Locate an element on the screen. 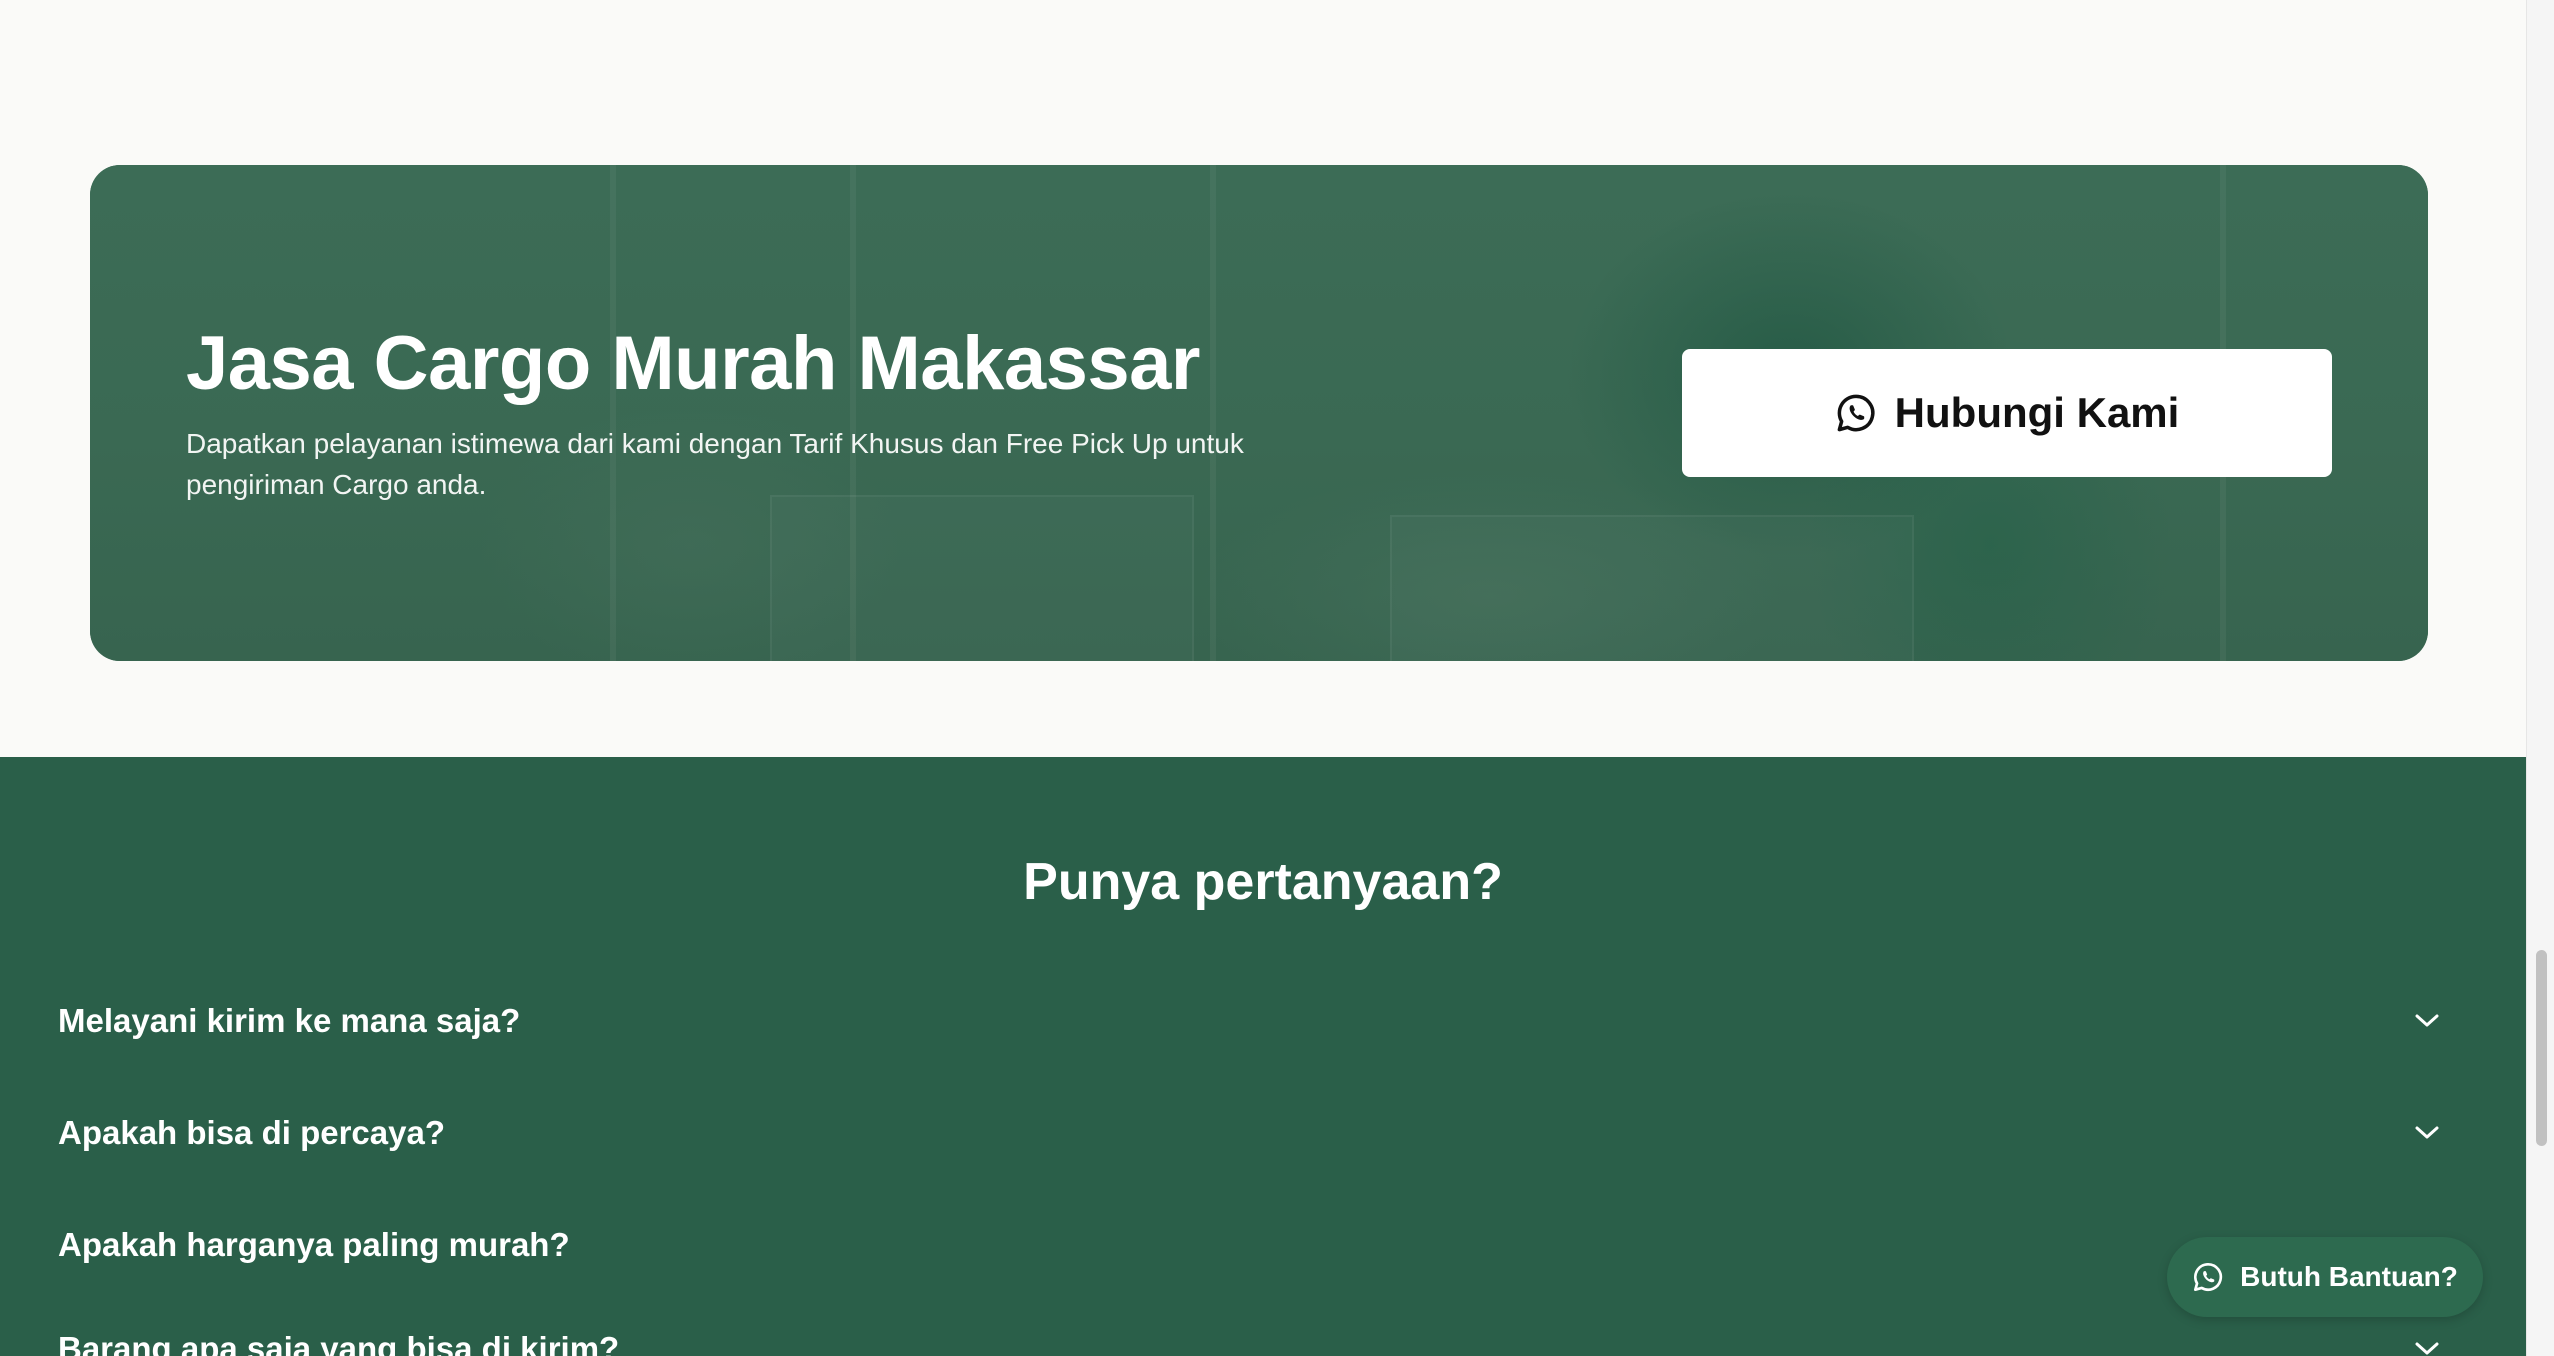 The height and width of the screenshot is (1356, 2554). page-scrollbar is located at coordinates (2540, 678).